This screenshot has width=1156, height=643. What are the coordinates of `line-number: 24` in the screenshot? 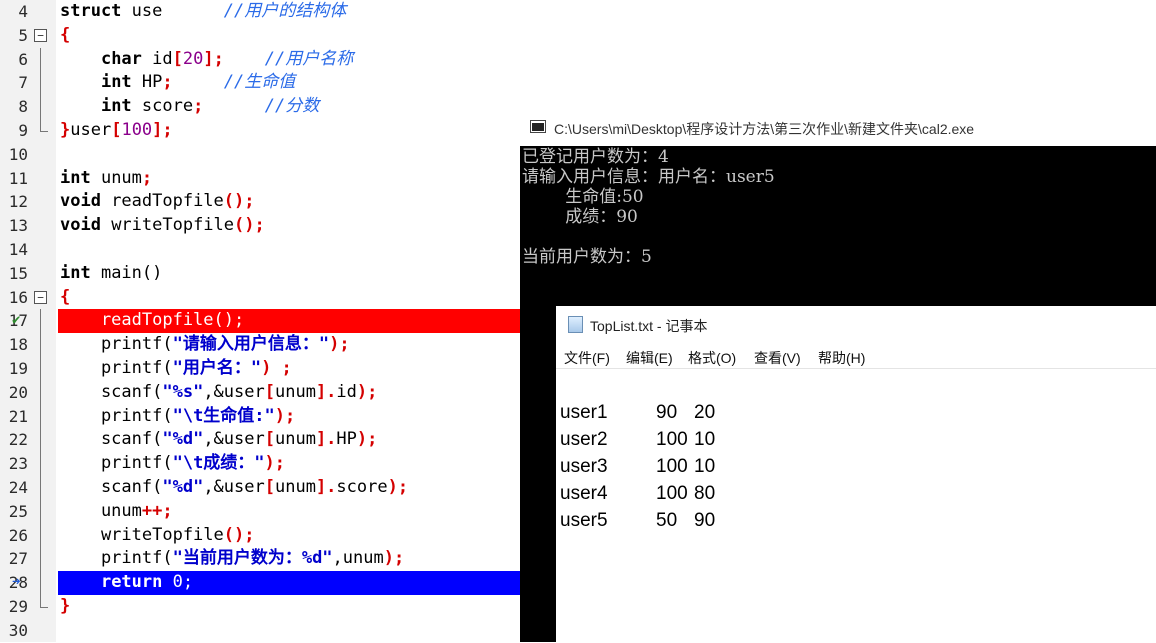 It's located at (18, 487).